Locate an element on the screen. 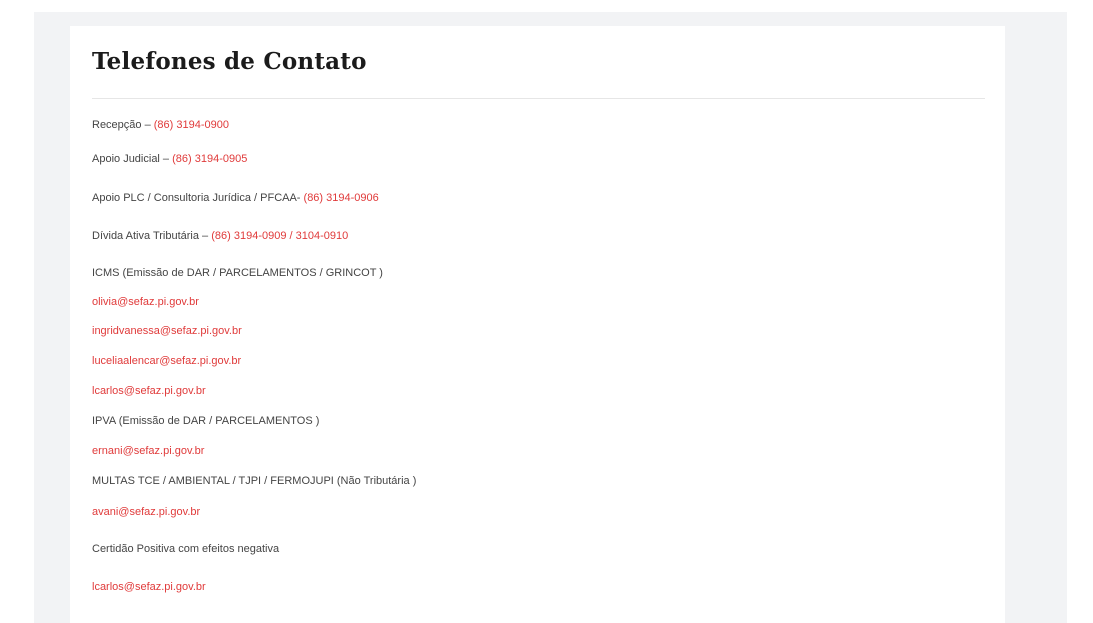 This screenshot has height=623, width=1093. ipva-heading: IPVA (Emissão de DAR / PARCELAMENTOS ) is located at coordinates (206, 421).